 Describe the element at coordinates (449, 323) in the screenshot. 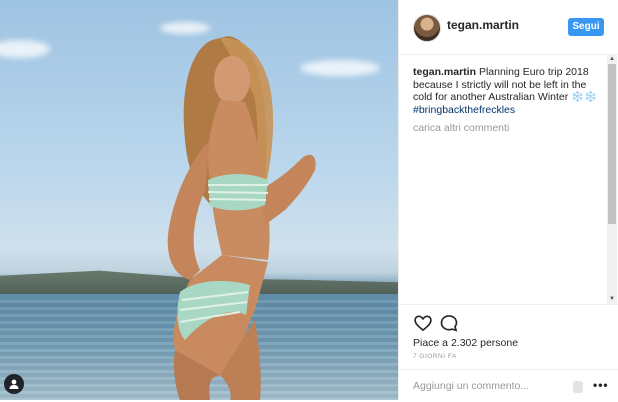

I see `comment-icon` at that location.